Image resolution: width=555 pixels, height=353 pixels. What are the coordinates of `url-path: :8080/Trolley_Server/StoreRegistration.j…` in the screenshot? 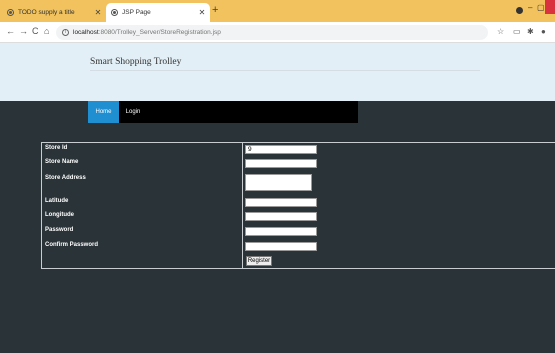 It's located at (159, 32).